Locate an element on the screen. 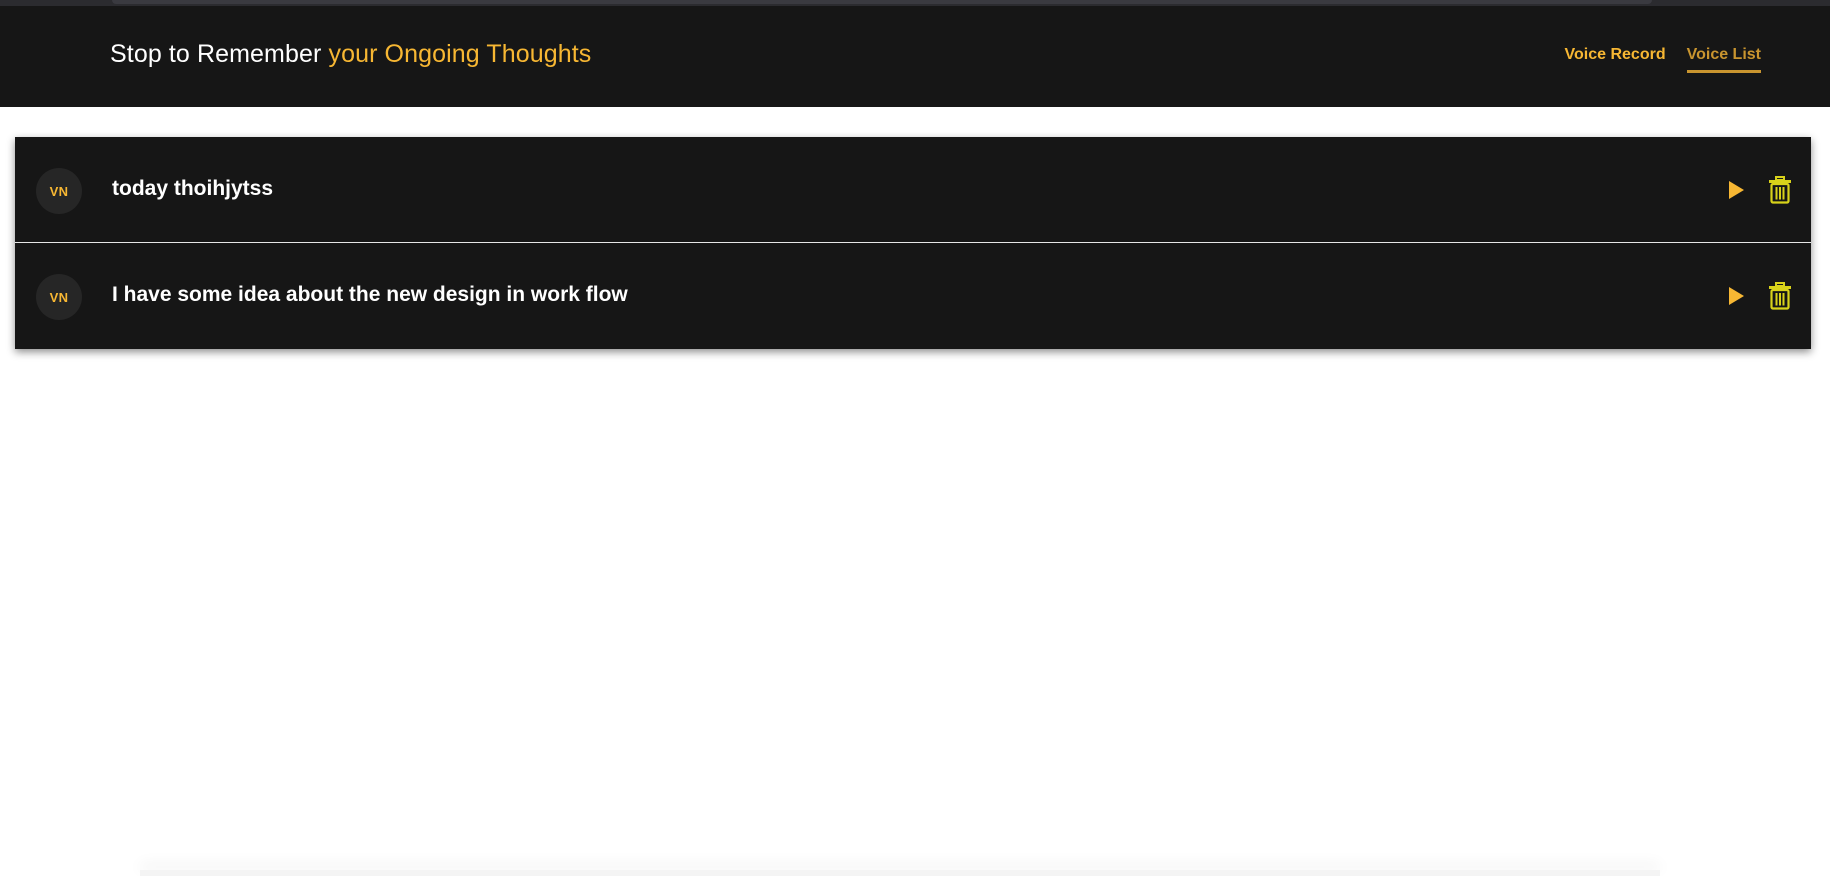 Image resolution: width=1830 pixels, height=876 pixels. note-title: today thoihjytss is located at coordinates (193, 188).